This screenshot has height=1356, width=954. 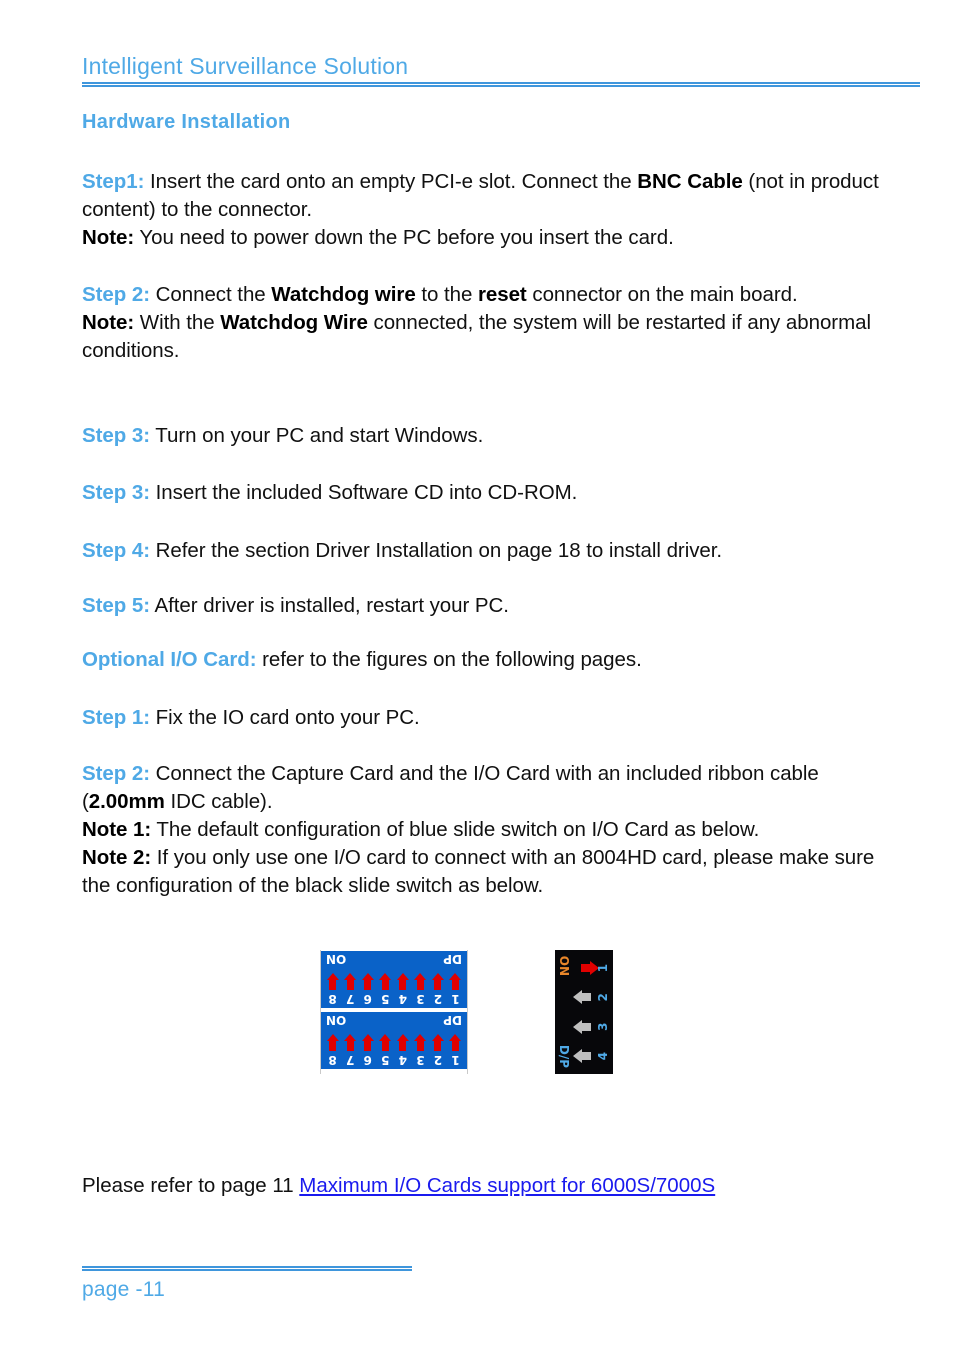 What do you see at coordinates (116, 605) in the screenshot?
I see `step-label: Step 5:` at bounding box center [116, 605].